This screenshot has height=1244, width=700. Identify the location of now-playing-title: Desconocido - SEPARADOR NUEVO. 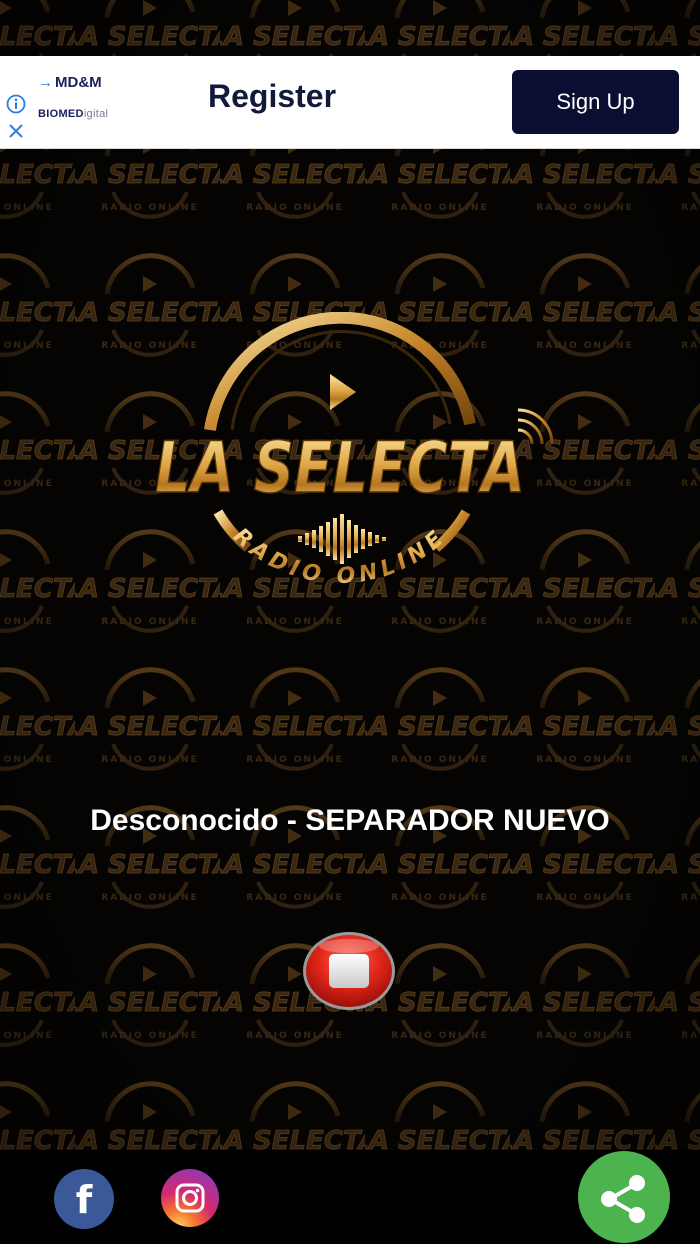
(350, 820).